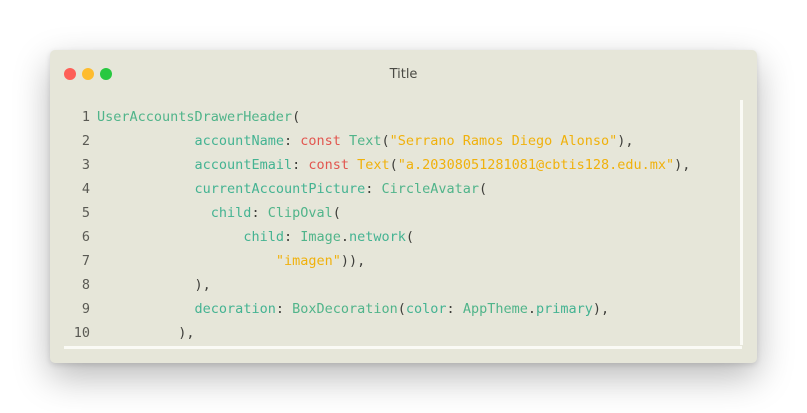 The image size is (807, 413). Describe the element at coordinates (85, 237) in the screenshot. I see `line-number: 6` at that location.